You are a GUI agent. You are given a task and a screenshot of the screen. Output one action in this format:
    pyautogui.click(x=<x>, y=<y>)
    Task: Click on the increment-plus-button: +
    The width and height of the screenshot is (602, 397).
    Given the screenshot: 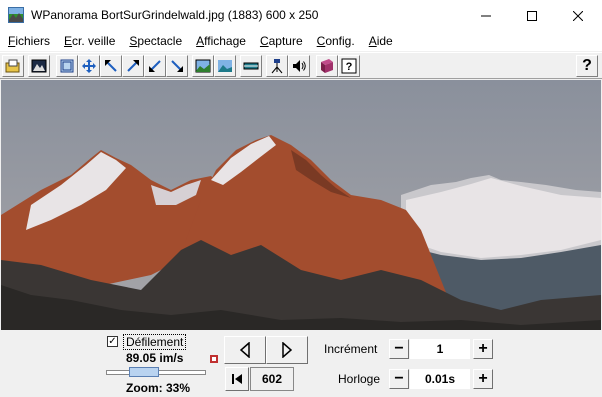 What is the action you would take?
    pyautogui.click(x=483, y=349)
    